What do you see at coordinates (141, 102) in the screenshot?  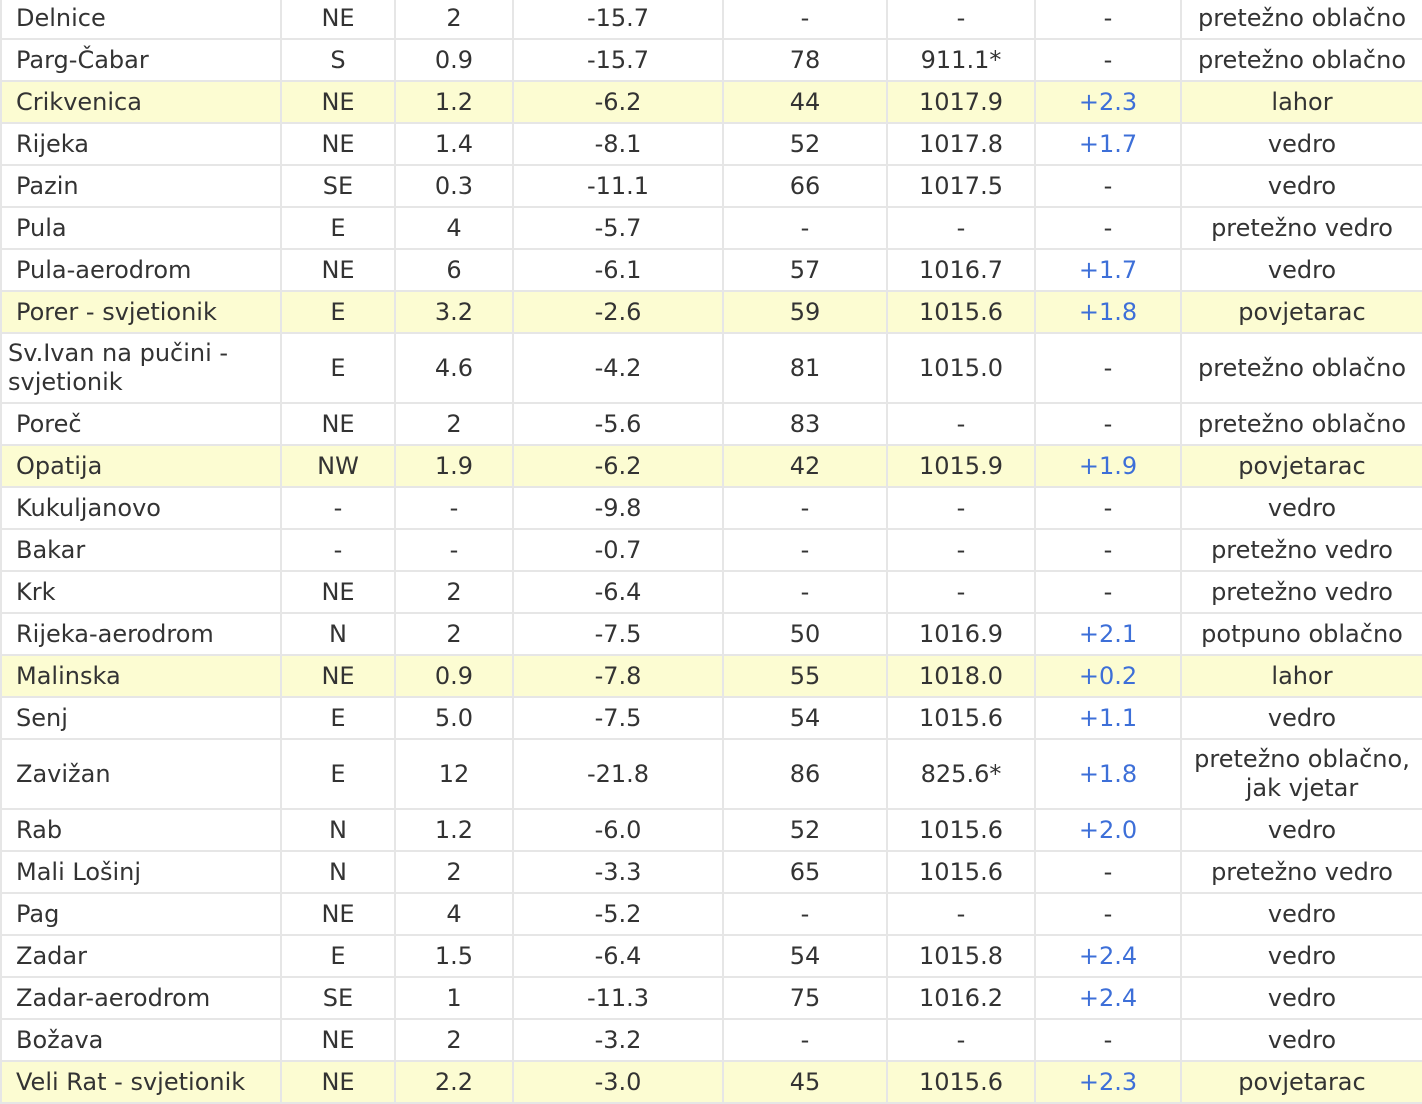 I see `station-name-cell: Crikvenica` at bounding box center [141, 102].